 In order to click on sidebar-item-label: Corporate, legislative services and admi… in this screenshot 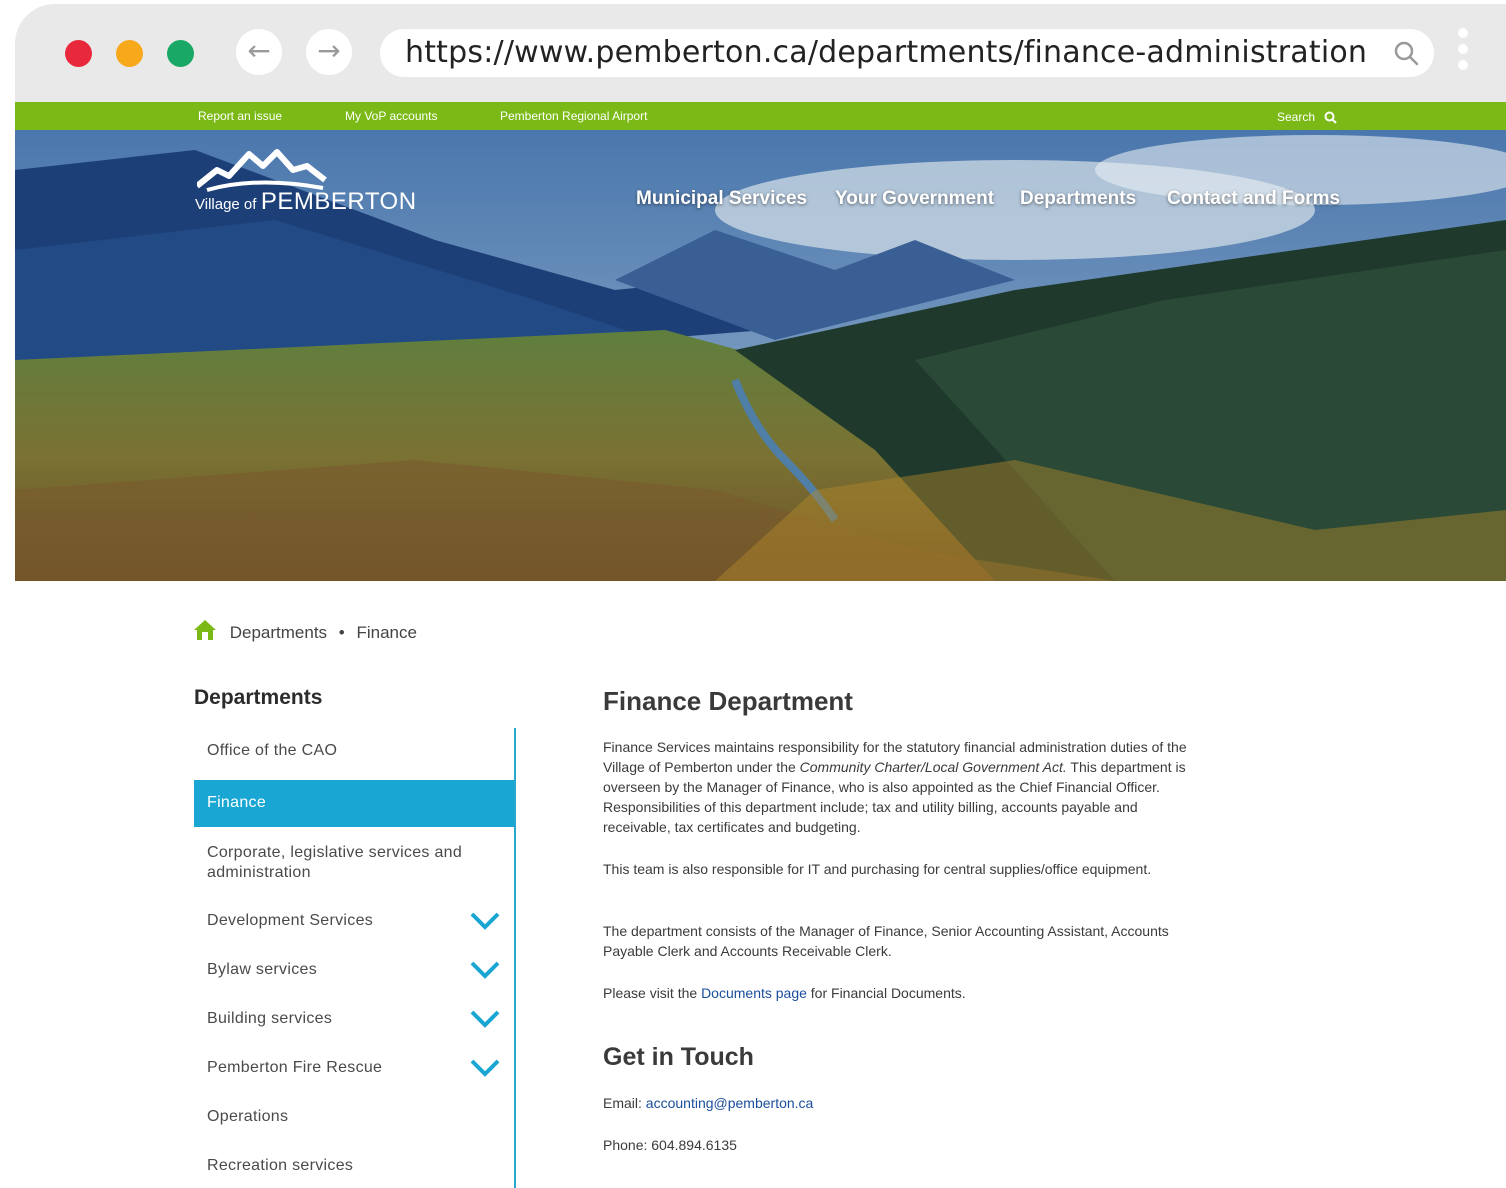, I will do `click(335, 862)`.